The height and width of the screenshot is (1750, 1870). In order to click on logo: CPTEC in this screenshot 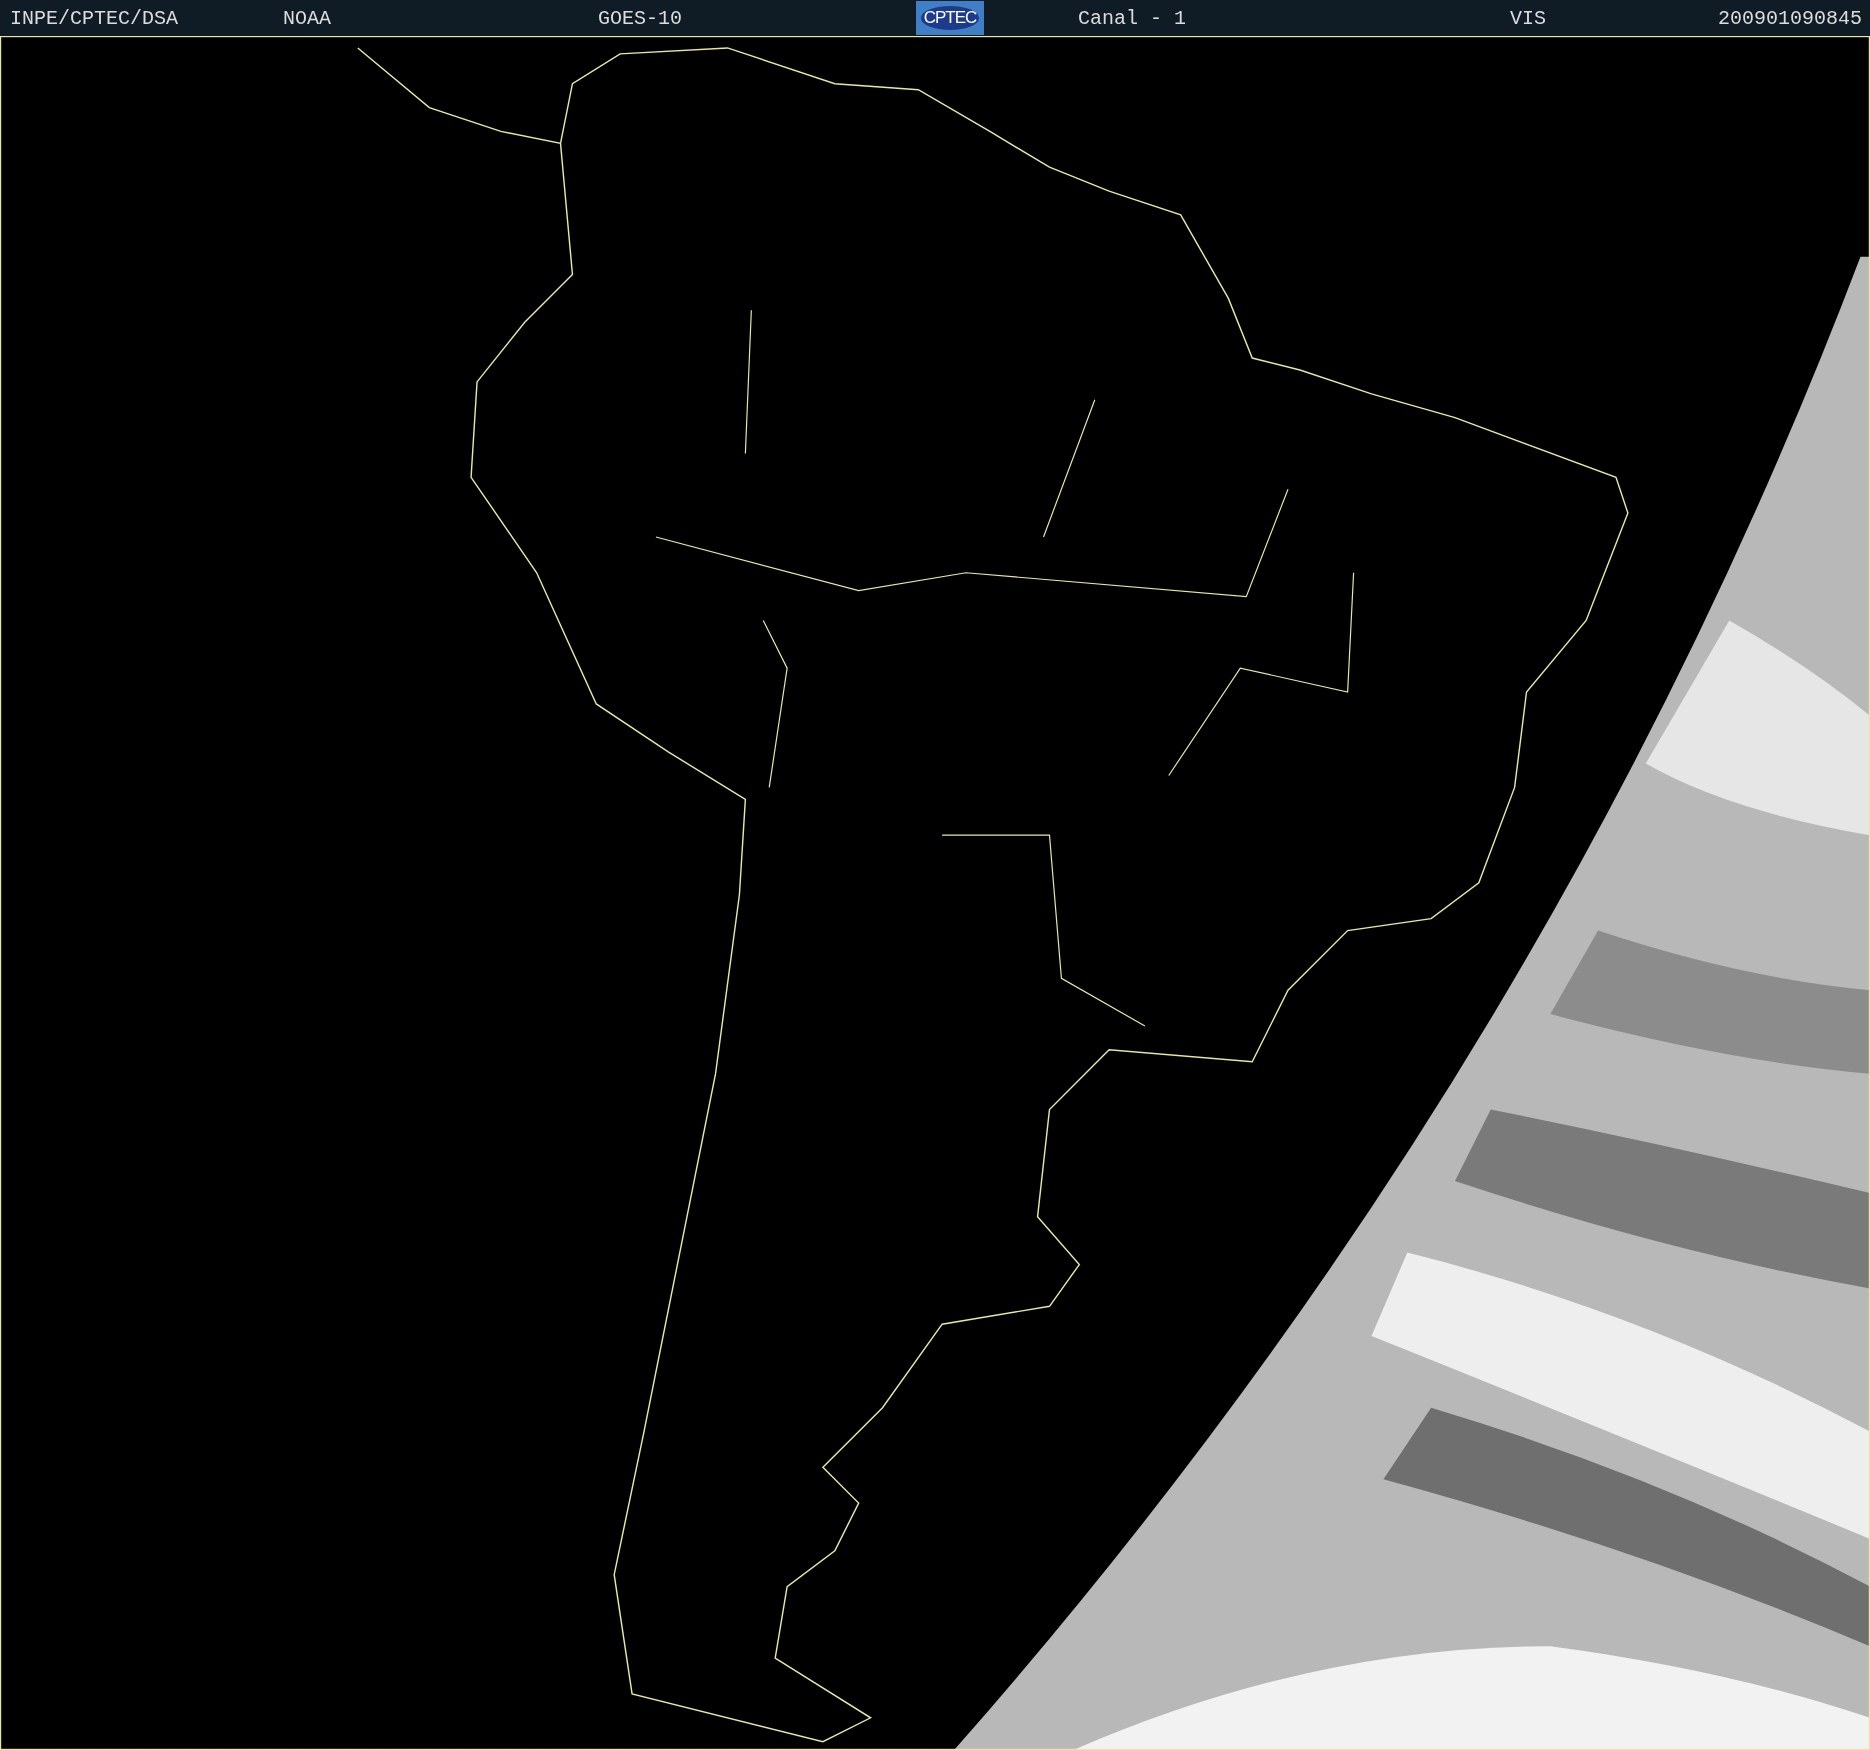, I will do `click(950, 18)`.